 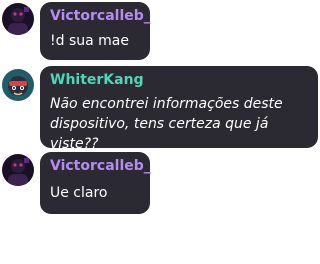 I want to click on bot-avatar, so click(x=18, y=85).